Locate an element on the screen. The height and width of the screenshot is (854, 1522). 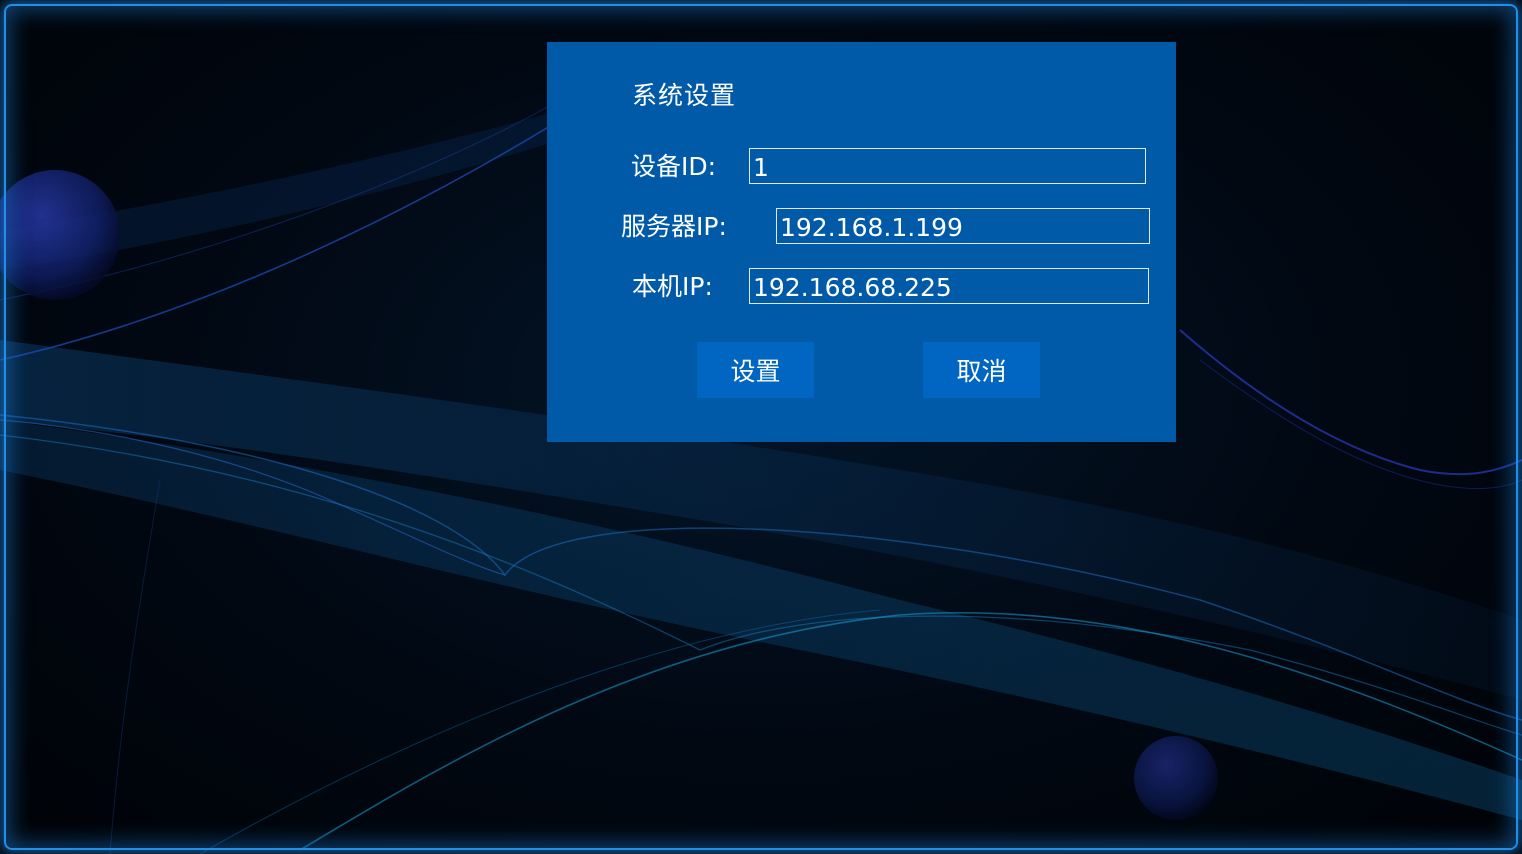
local-ip-input is located at coordinates (949, 286).